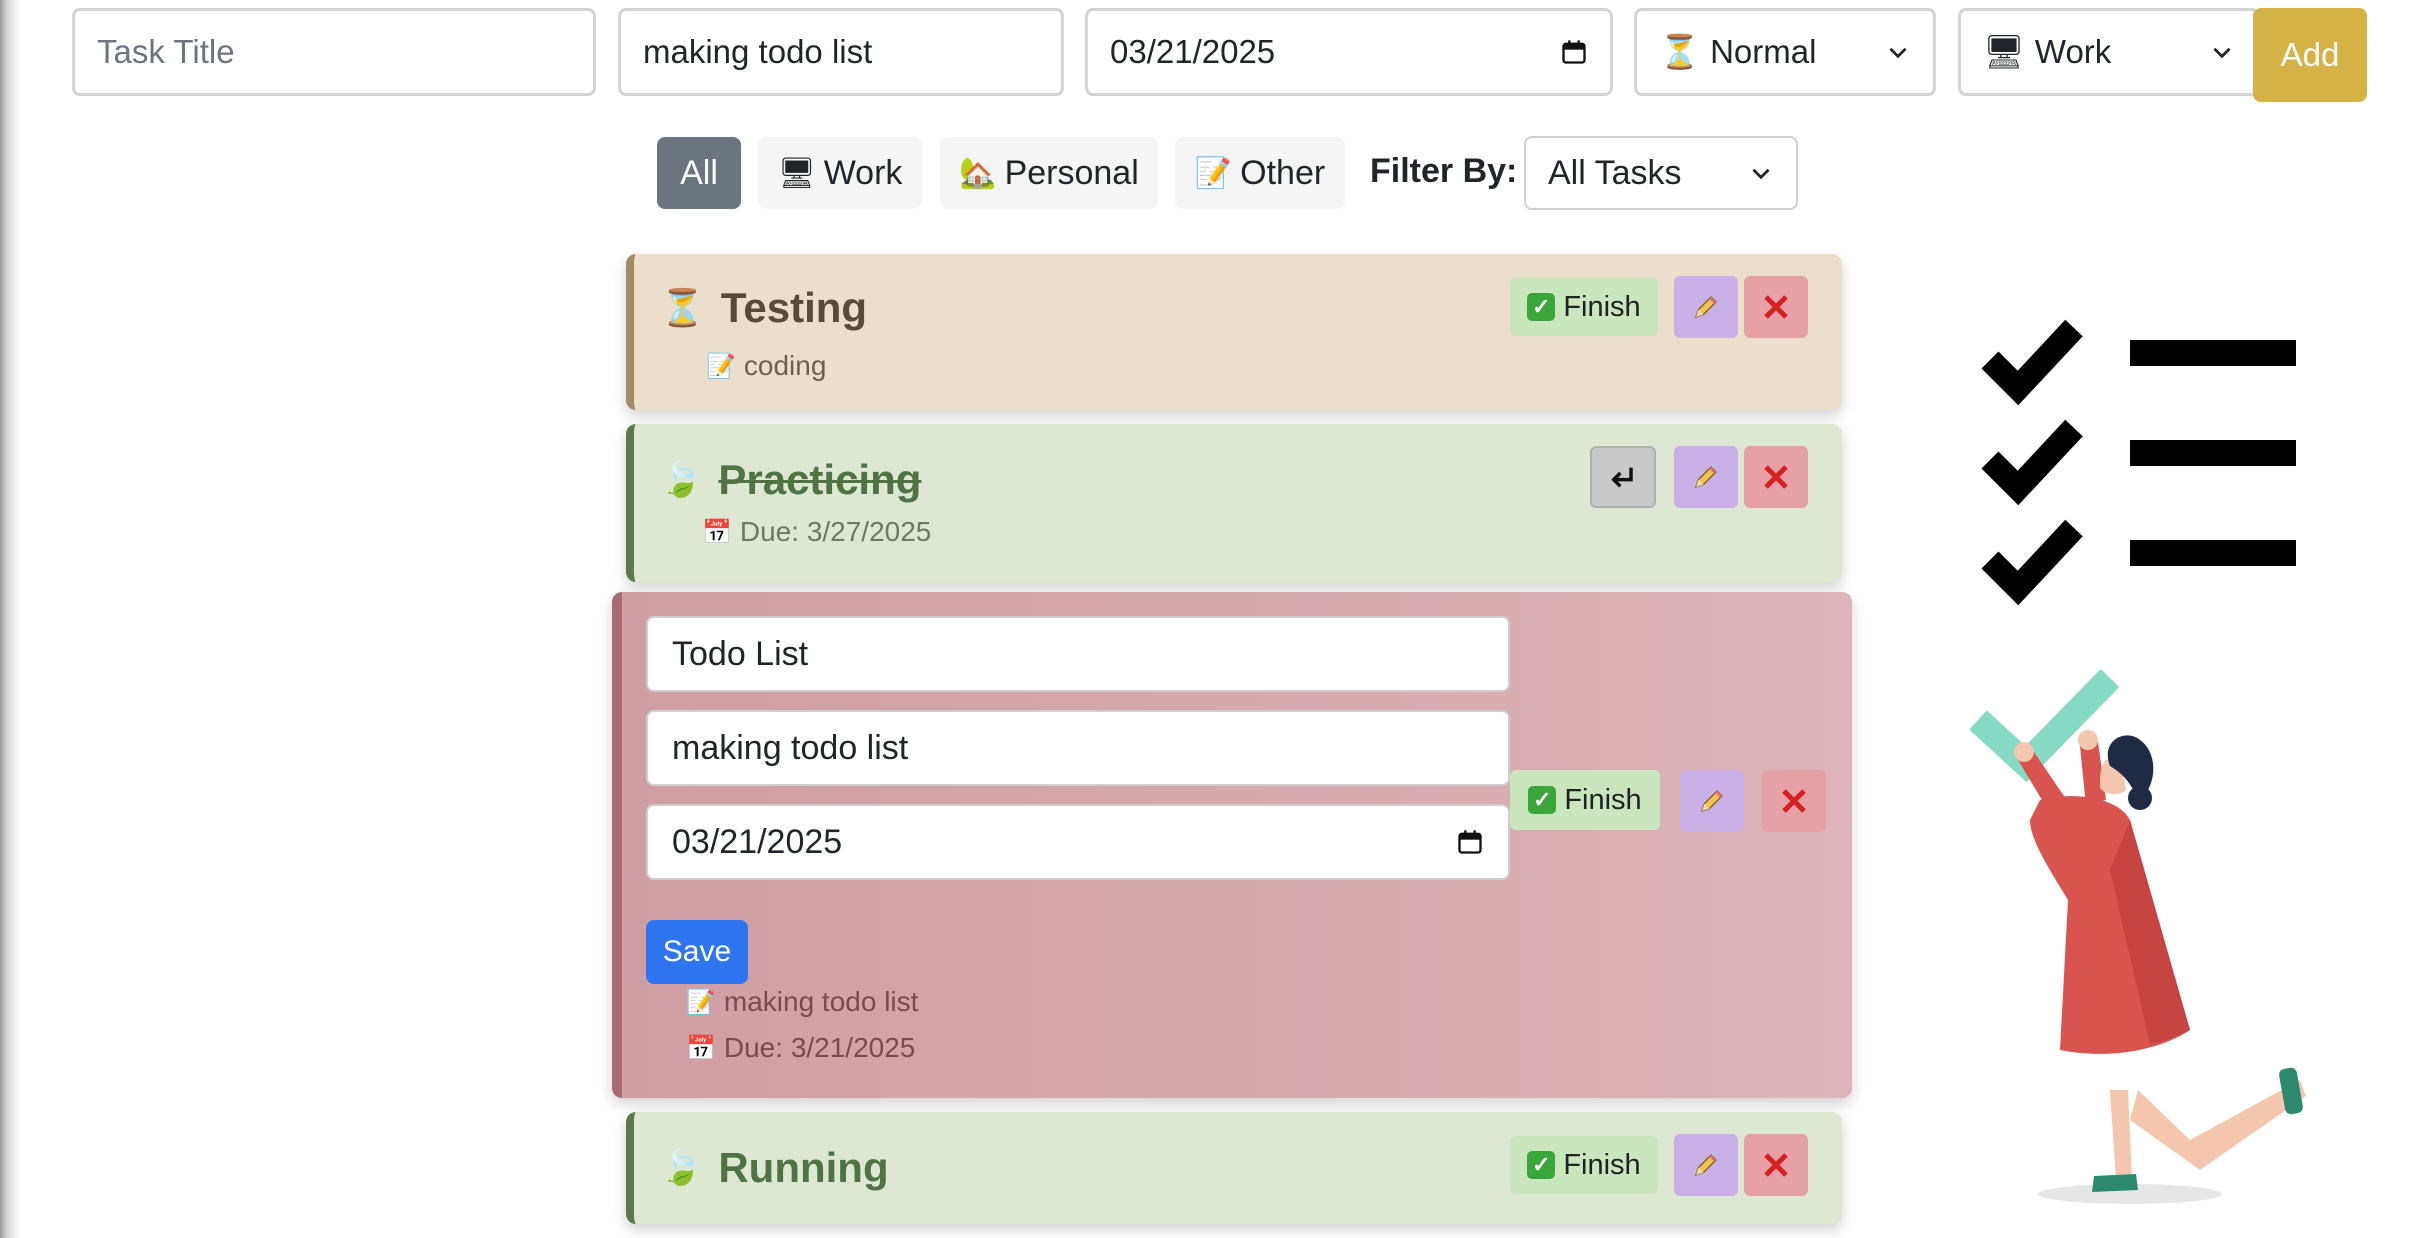 This screenshot has width=2428, height=1238. I want to click on filter-by-value: All Tasks, so click(1615, 172).